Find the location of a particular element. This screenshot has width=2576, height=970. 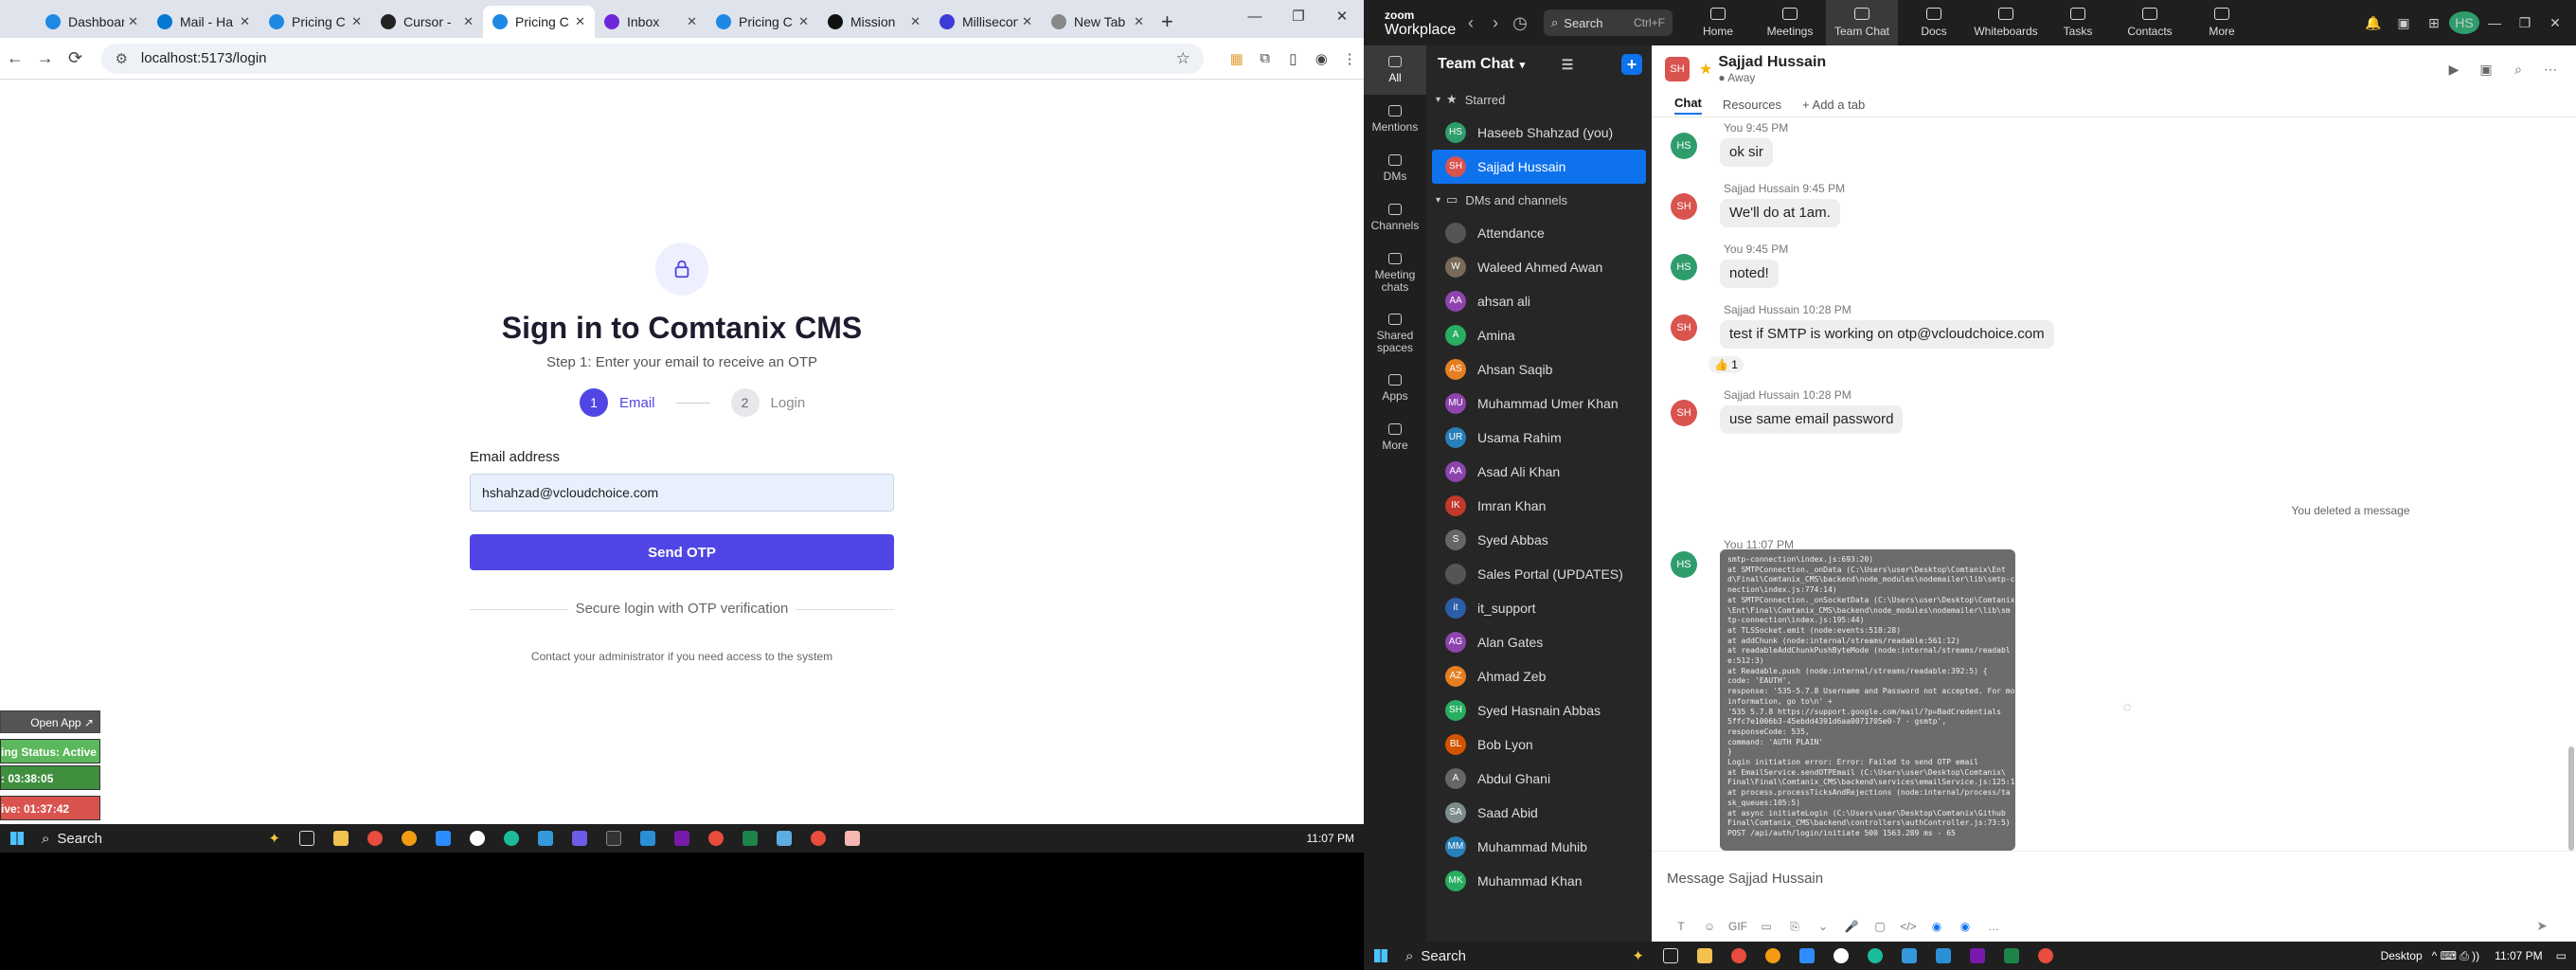

url-field: ⚙ localhost:5173/login ☆ is located at coordinates (652, 58).